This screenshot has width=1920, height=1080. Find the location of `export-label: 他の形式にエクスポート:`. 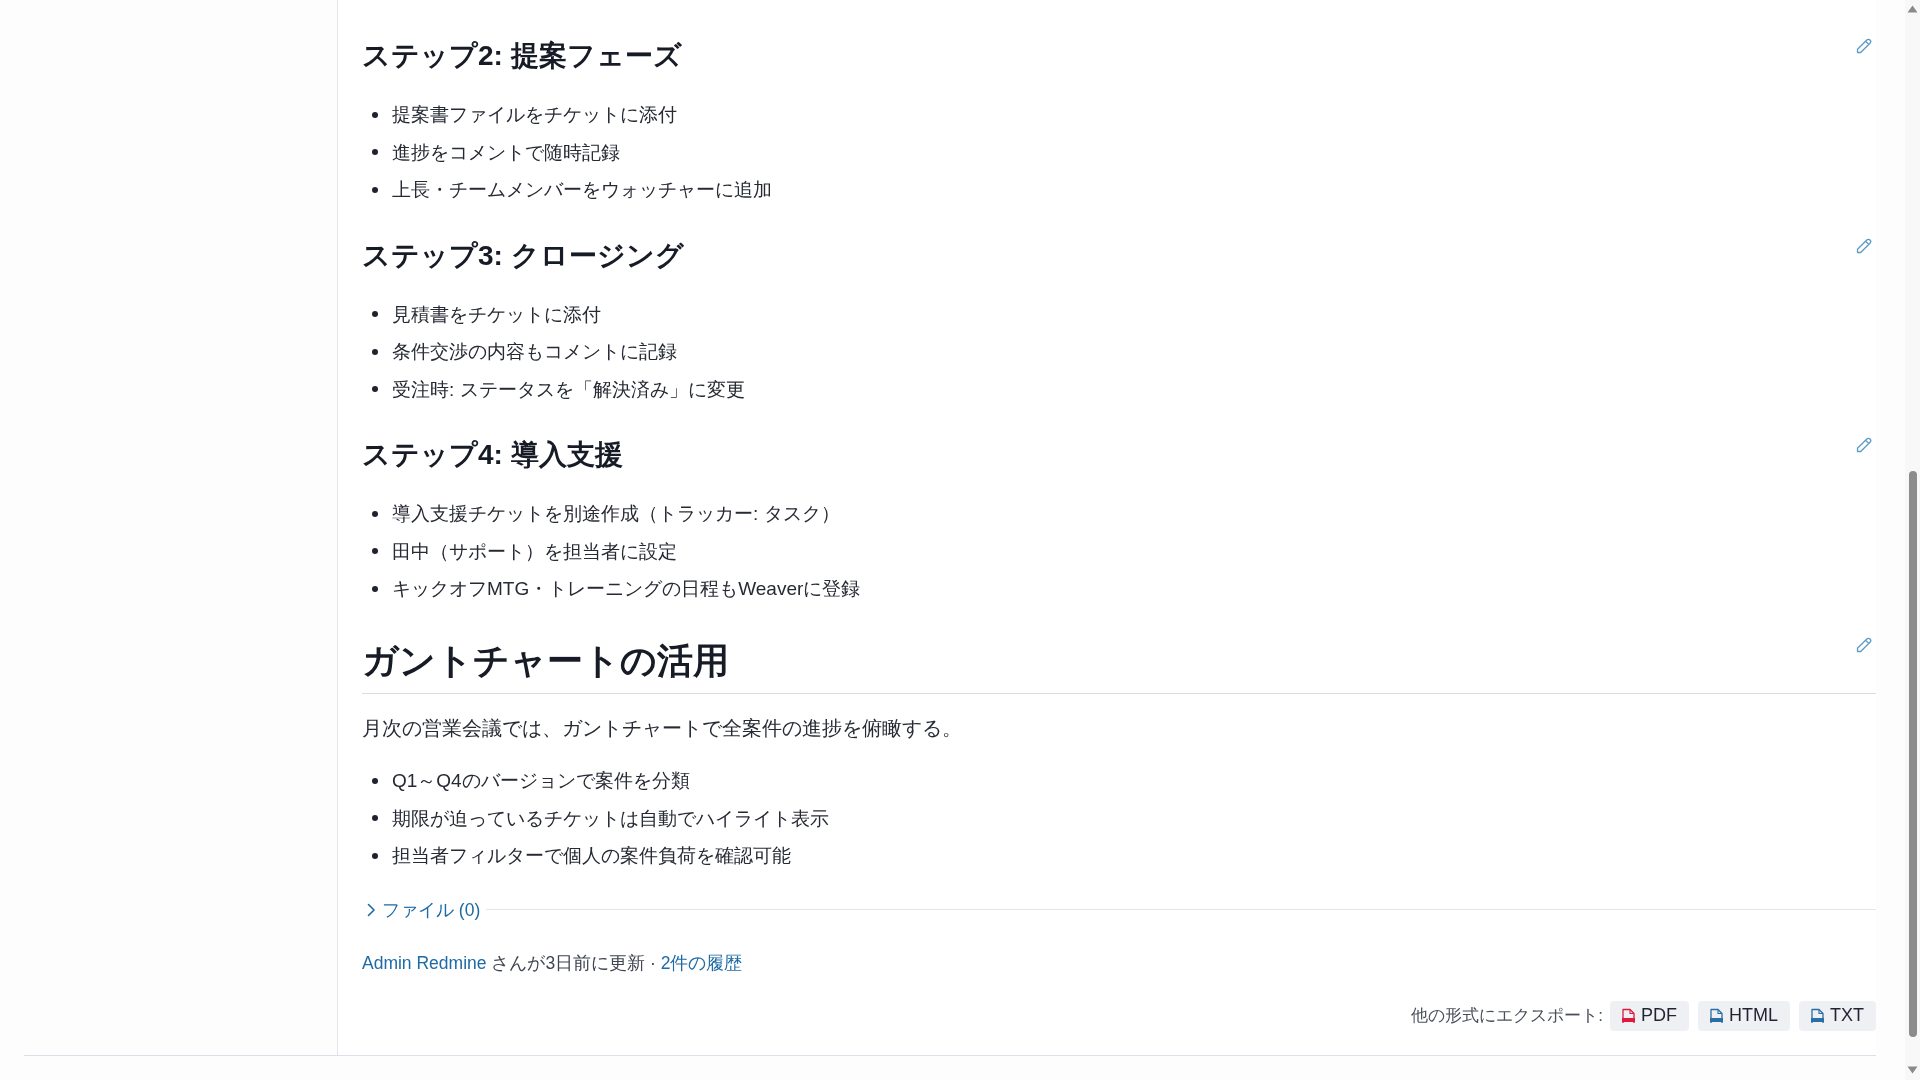

export-label: 他の形式にエクスポート: is located at coordinates (1507, 1016).